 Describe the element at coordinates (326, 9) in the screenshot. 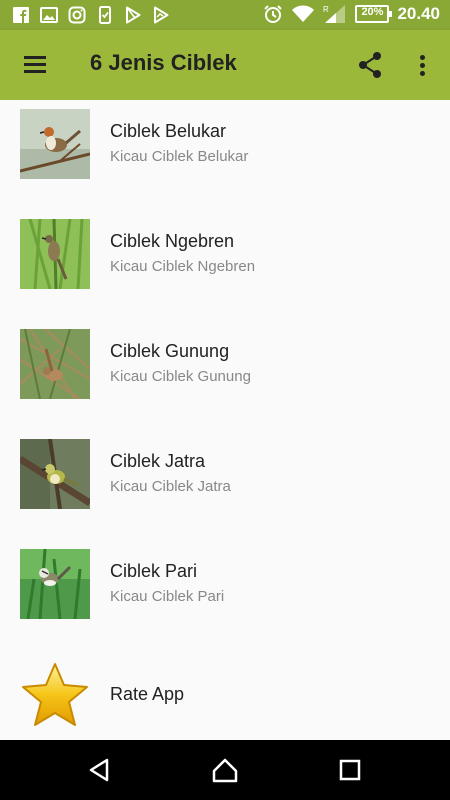

I see `svg-text: R` at that location.